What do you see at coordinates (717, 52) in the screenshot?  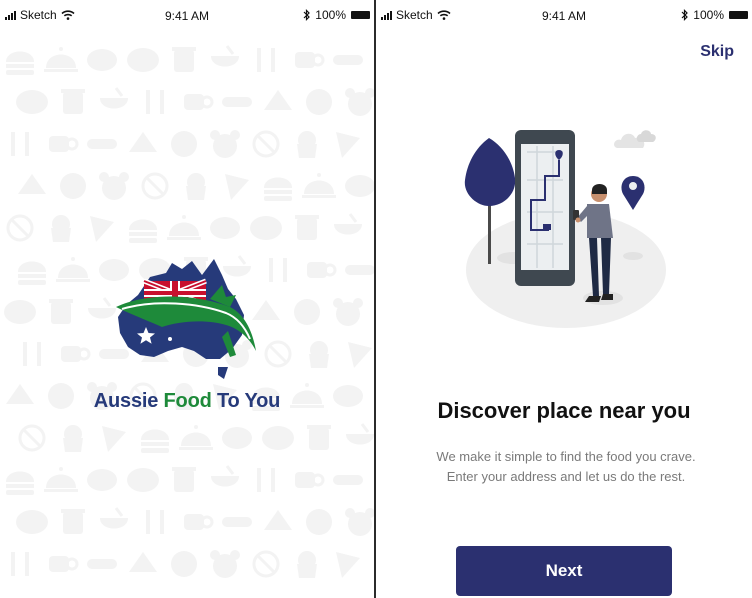 I see `skip-button: Skip` at bounding box center [717, 52].